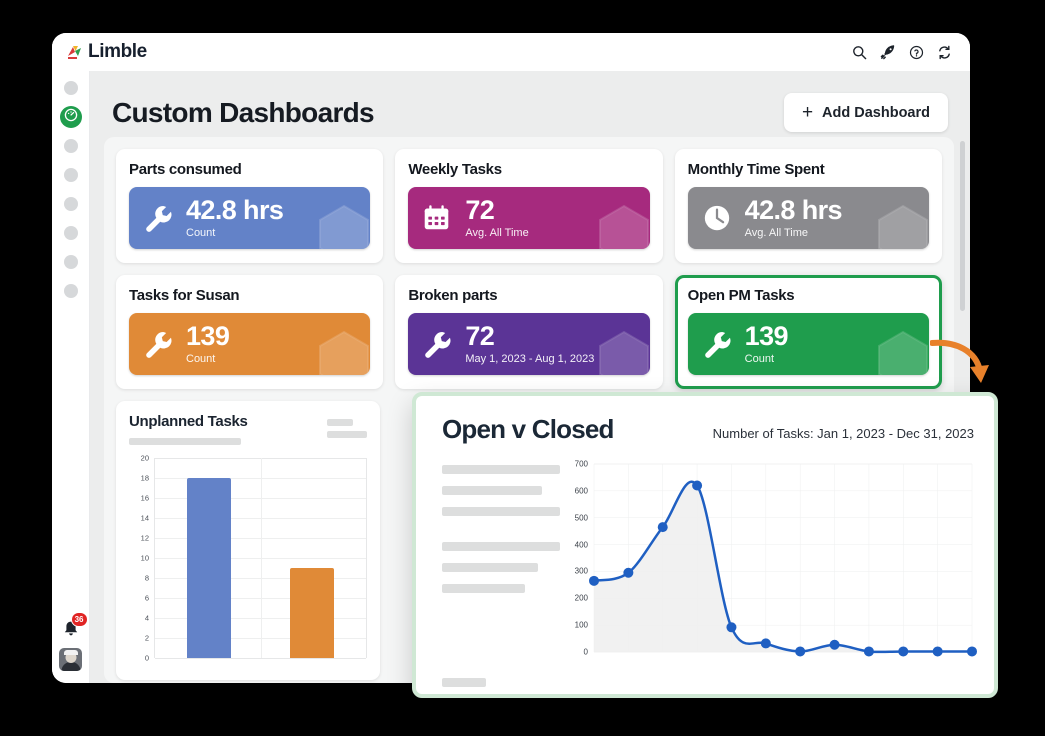 The height and width of the screenshot is (736, 1045). I want to click on kpi-card-tile: 72 Avg. All Time, so click(529, 218).